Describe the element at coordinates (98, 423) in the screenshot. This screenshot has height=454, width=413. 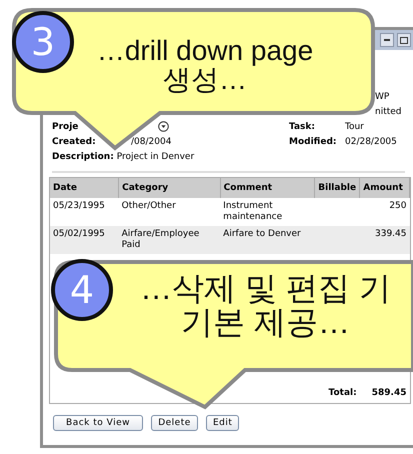
I see `back-button: Back to View` at that location.